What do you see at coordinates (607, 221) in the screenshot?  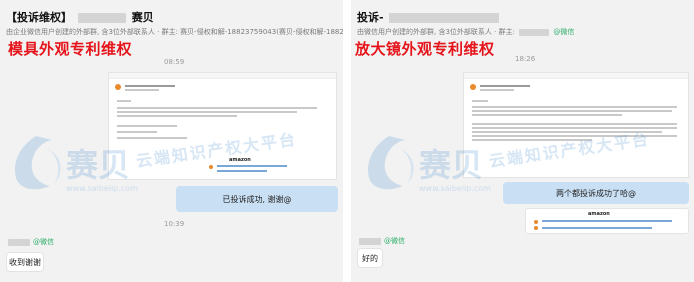 I see `email-snippet: amazon` at bounding box center [607, 221].